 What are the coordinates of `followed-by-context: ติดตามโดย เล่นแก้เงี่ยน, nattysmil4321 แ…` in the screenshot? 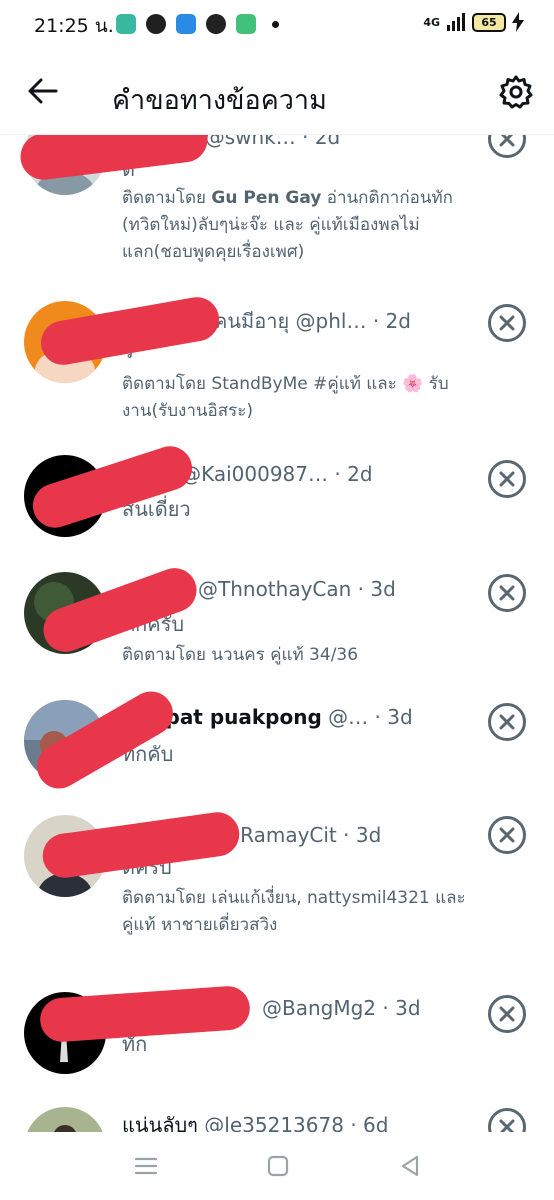 It's located at (294, 912).